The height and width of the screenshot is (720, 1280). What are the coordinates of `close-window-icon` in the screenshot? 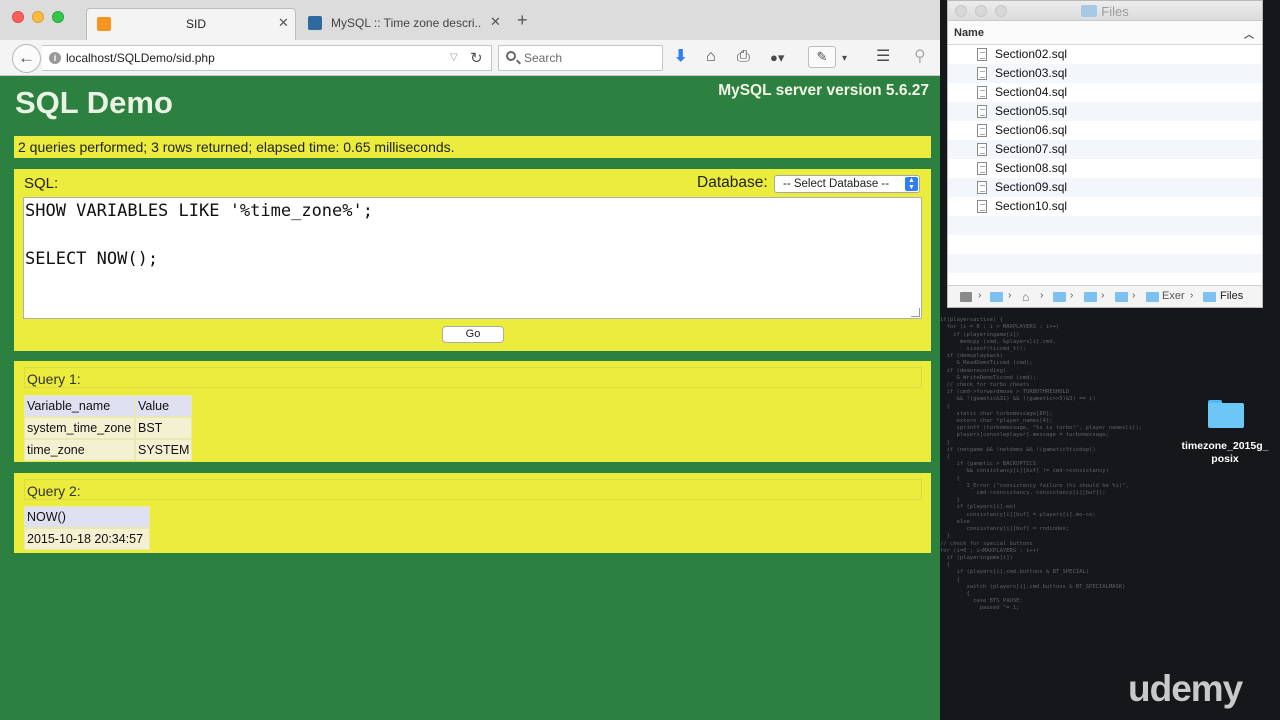 It's located at (18, 17).